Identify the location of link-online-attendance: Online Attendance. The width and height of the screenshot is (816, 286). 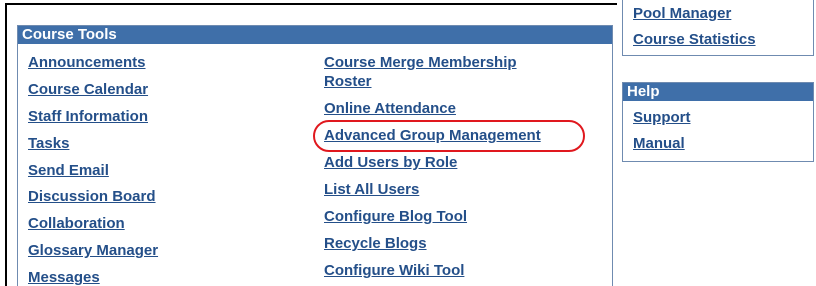
(390, 109).